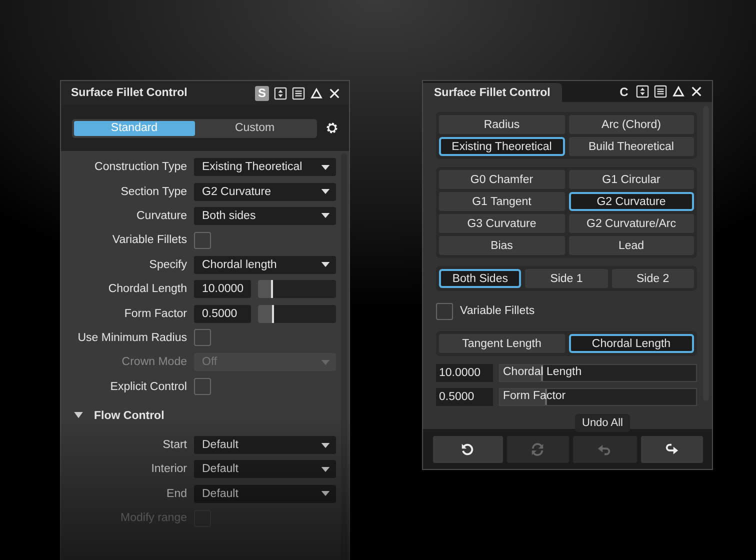 This screenshot has width=756, height=560. I want to click on option-button: Bias, so click(501, 245).